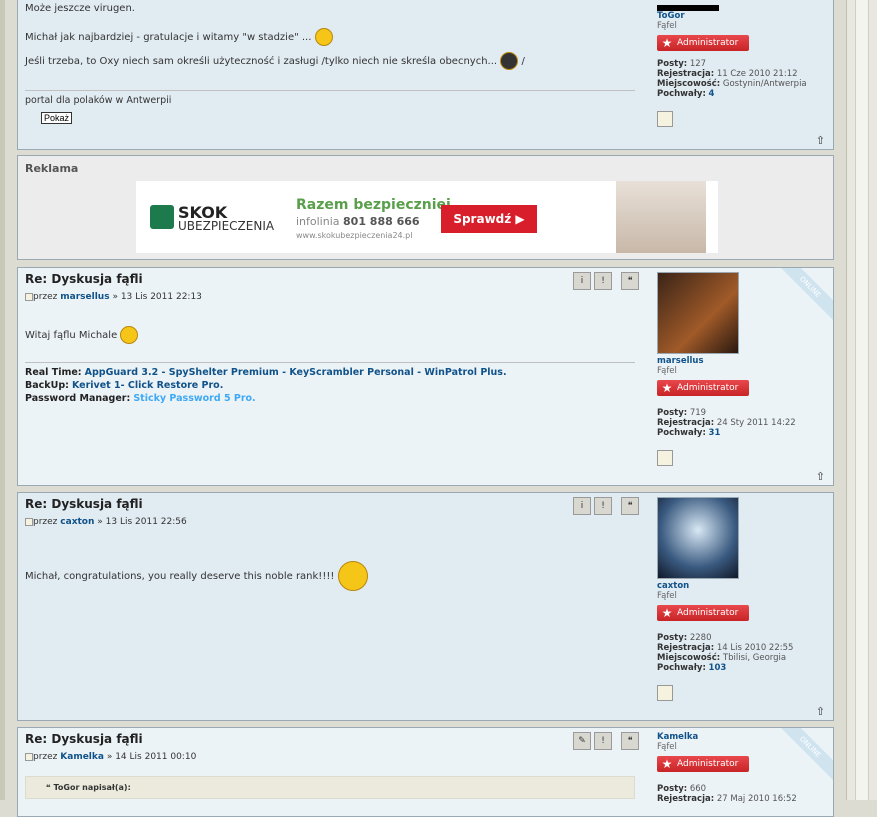  Describe the element at coordinates (330, 297) in the screenshot. I see `post-author-line: przez marsellus » 13 Lis 2011 22:13` at that location.